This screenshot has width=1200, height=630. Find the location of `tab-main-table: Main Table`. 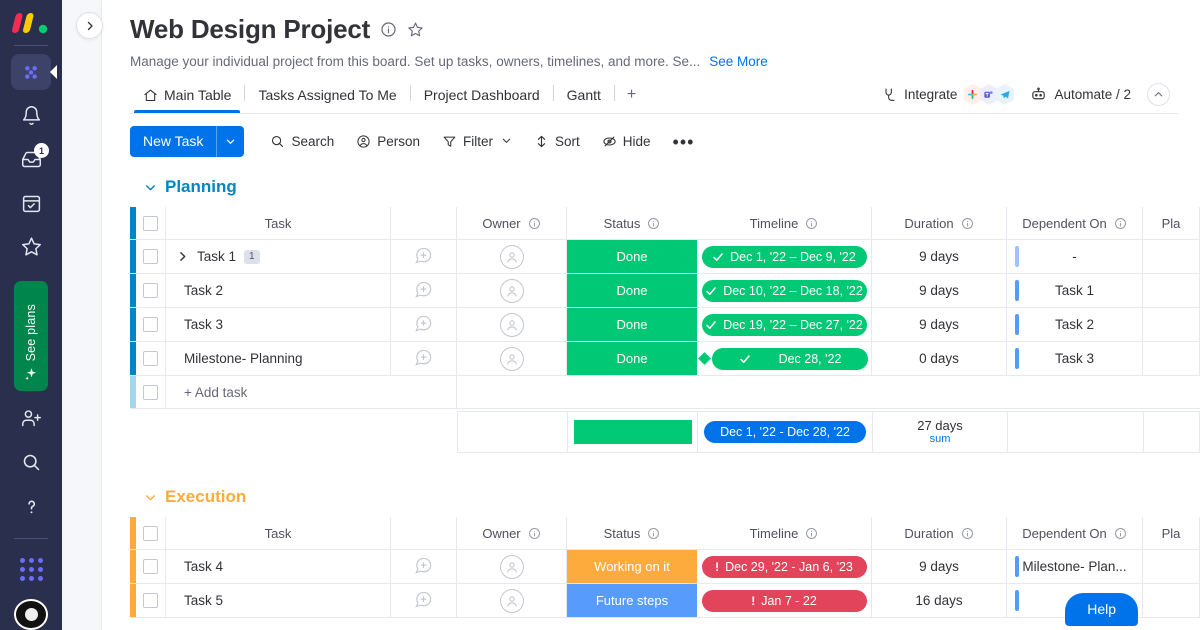

tab-main-table: Main Table is located at coordinates (187, 97).